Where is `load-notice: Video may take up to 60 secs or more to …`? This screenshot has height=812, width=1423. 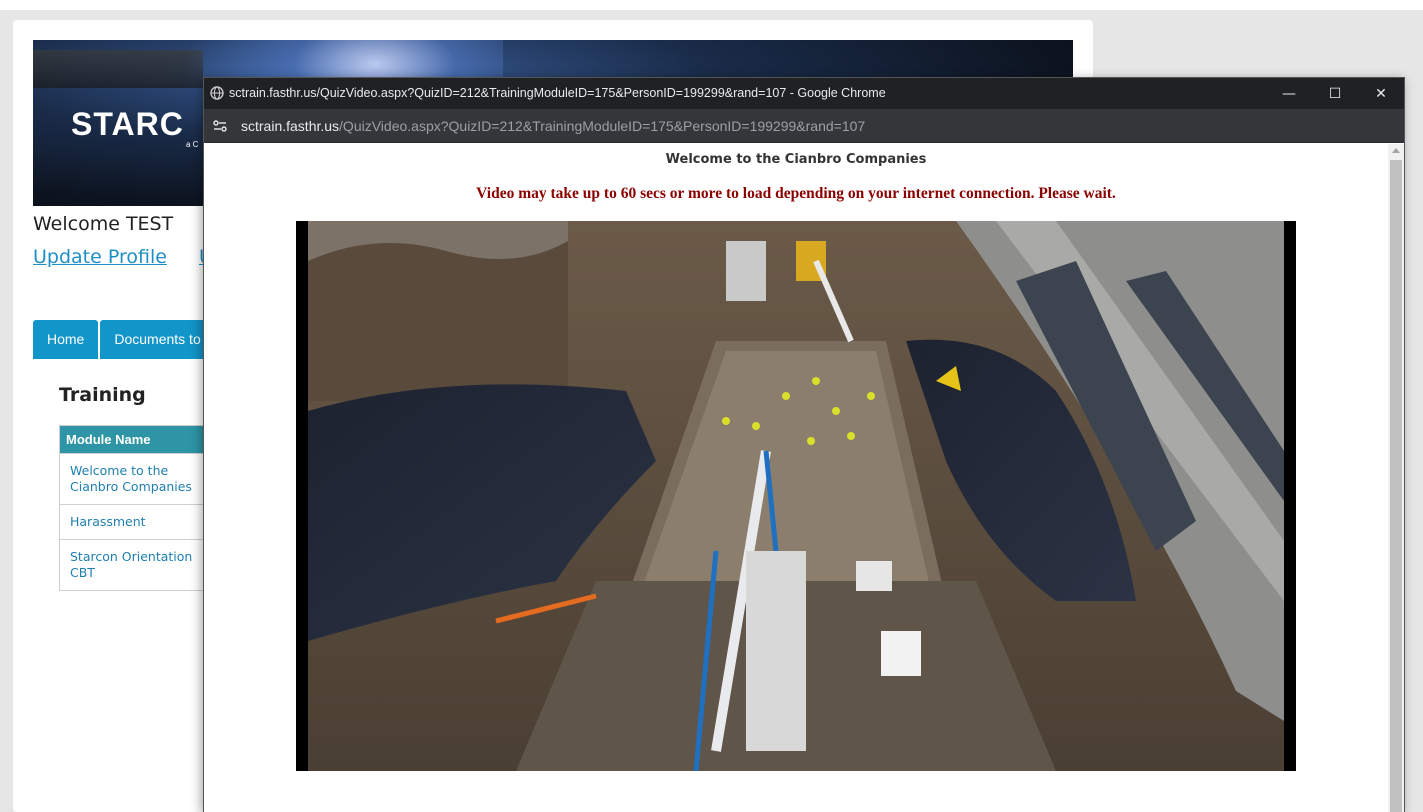
load-notice: Video may take up to 60 secs or more to … is located at coordinates (796, 193).